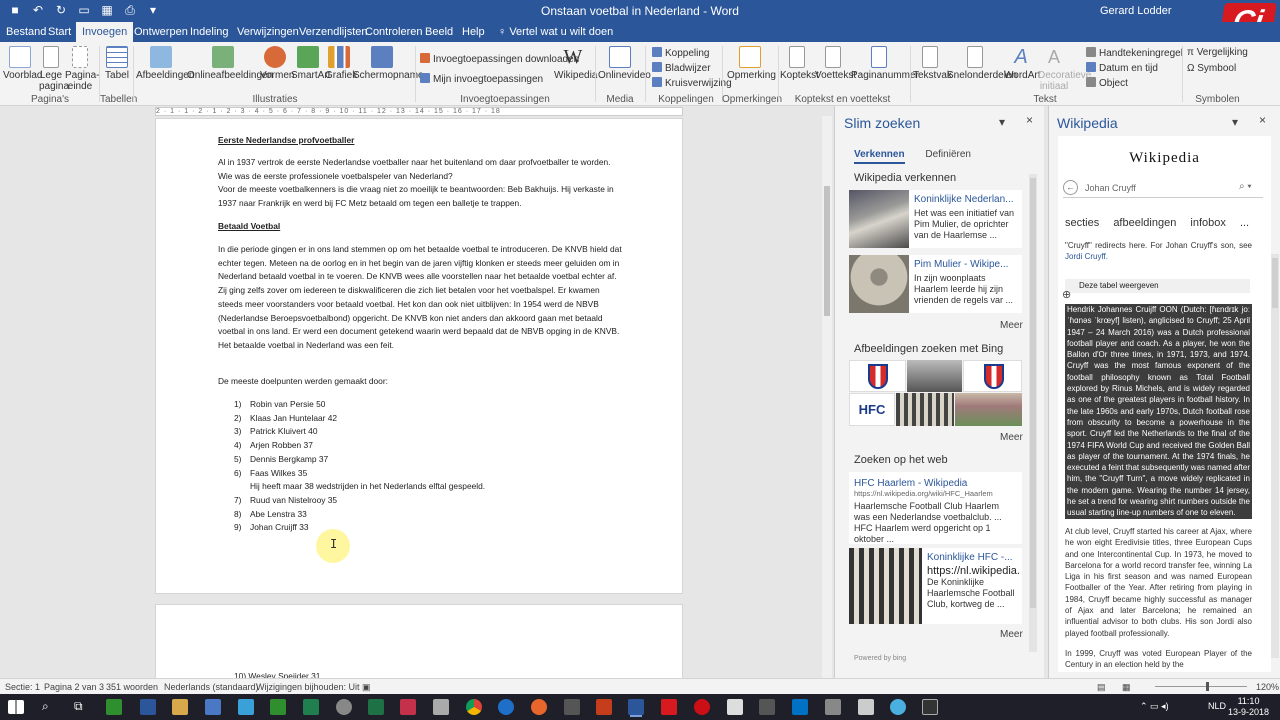  What do you see at coordinates (885, 63) in the screenshot?
I see `paginanummer-button: Paginanummer` at bounding box center [885, 63].